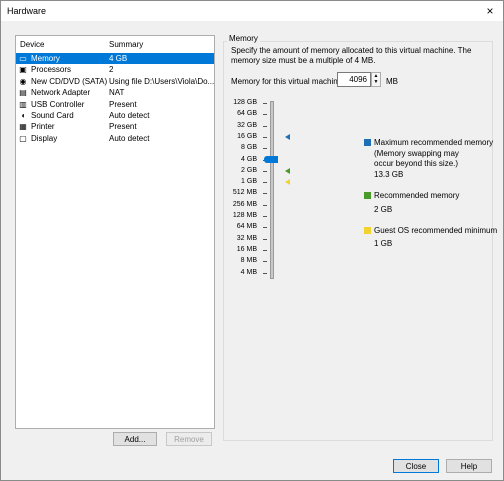 The width and height of the screenshot is (504, 481). Describe the element at coordinates (367, 142) in the screenshot. I see `max-recommended-swatch` at that location.